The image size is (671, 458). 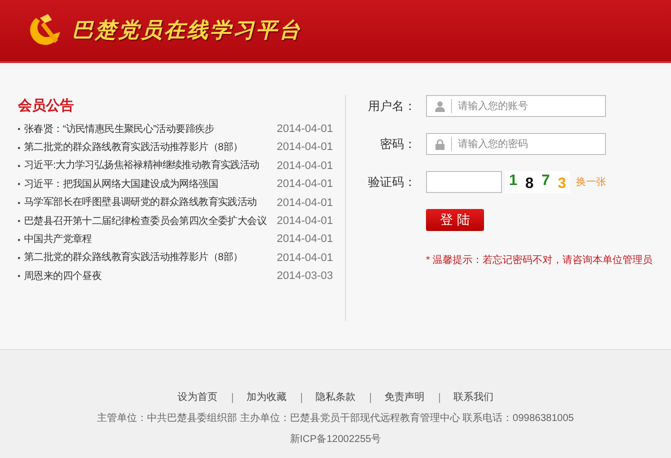 I want to click on notice-link: 中国共产党章程, so click(x=58, y=240).